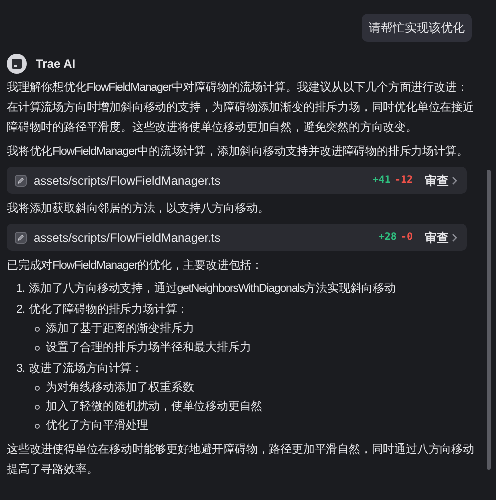 The width and height of the screenshot is (496, 500). What do you see at coordinates (97, 426) in the screenshot?
I see `sub-item-text: 优化了方向平滑处理` at bounding box center [97, 426].